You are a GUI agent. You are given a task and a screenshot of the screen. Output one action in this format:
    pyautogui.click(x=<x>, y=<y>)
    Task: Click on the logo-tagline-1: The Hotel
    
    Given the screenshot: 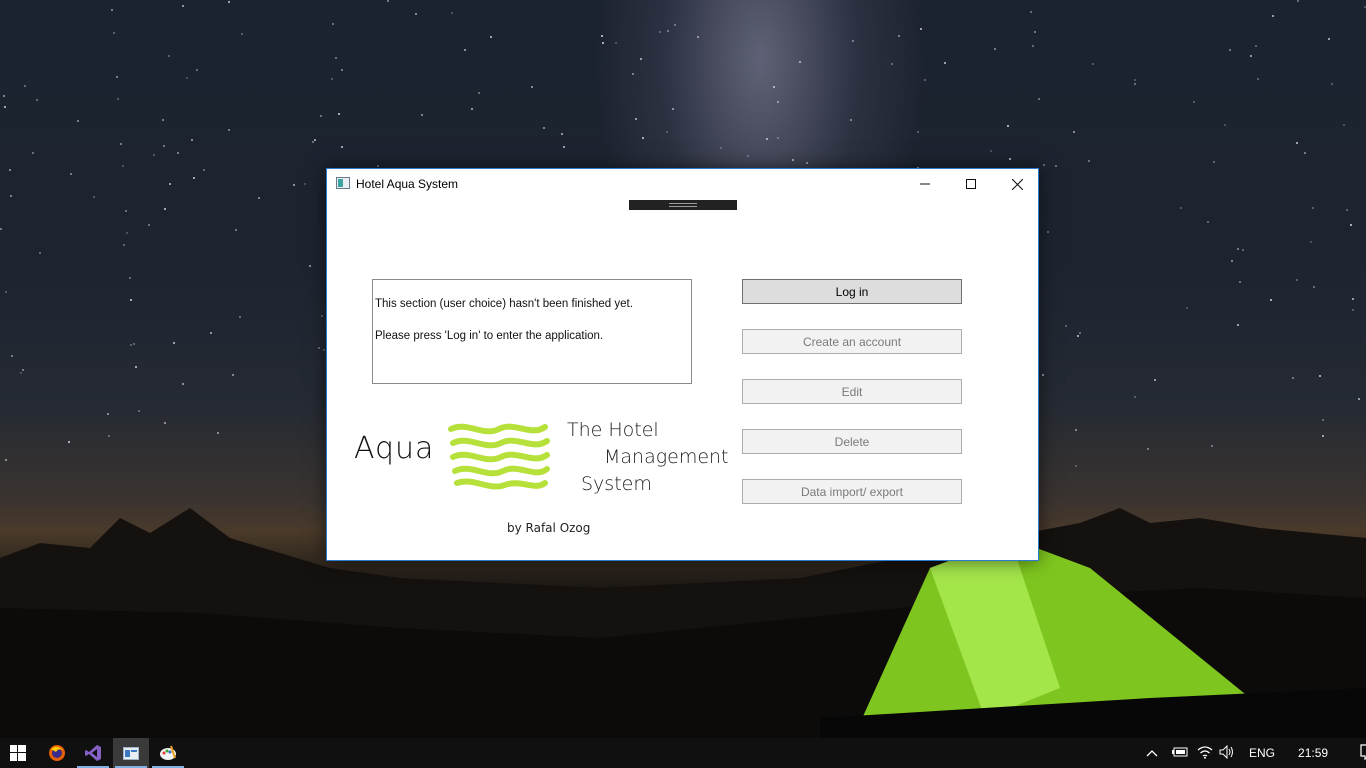 What is the action you would take?
    pyautogui.click(x=613, y=430)
    